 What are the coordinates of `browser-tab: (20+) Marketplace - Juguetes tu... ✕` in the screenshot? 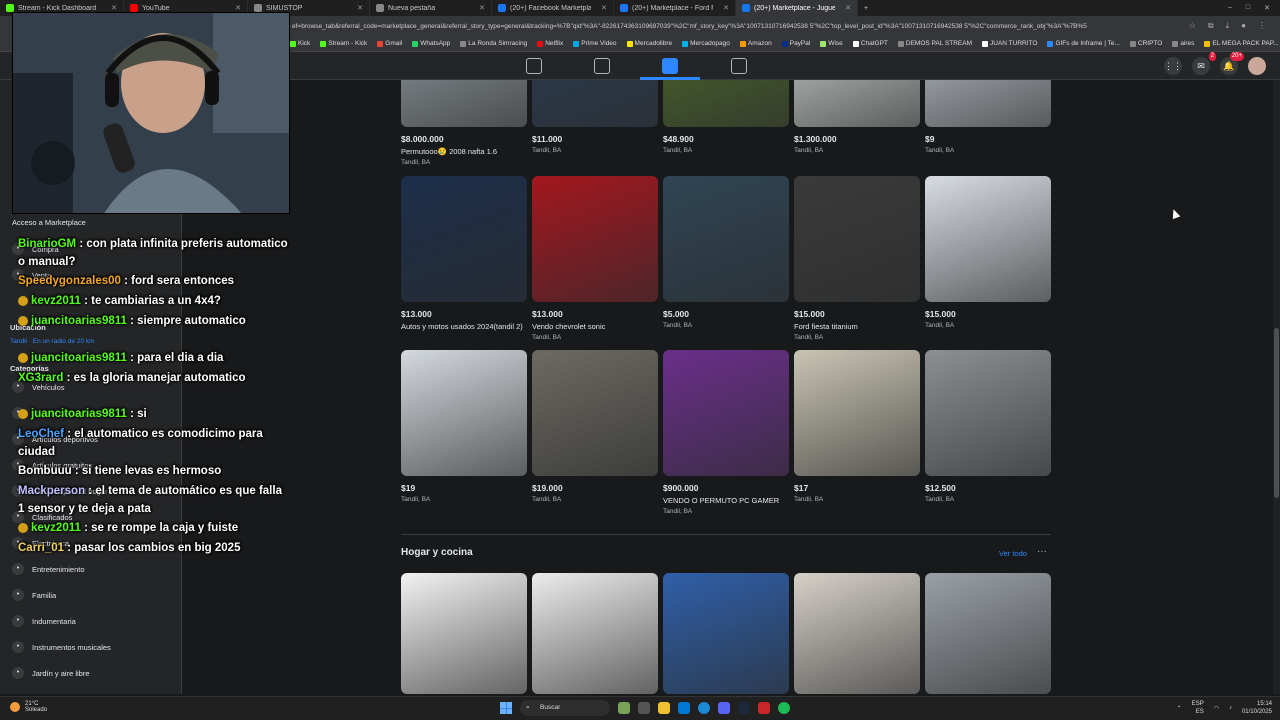 It's located at (797, 8).